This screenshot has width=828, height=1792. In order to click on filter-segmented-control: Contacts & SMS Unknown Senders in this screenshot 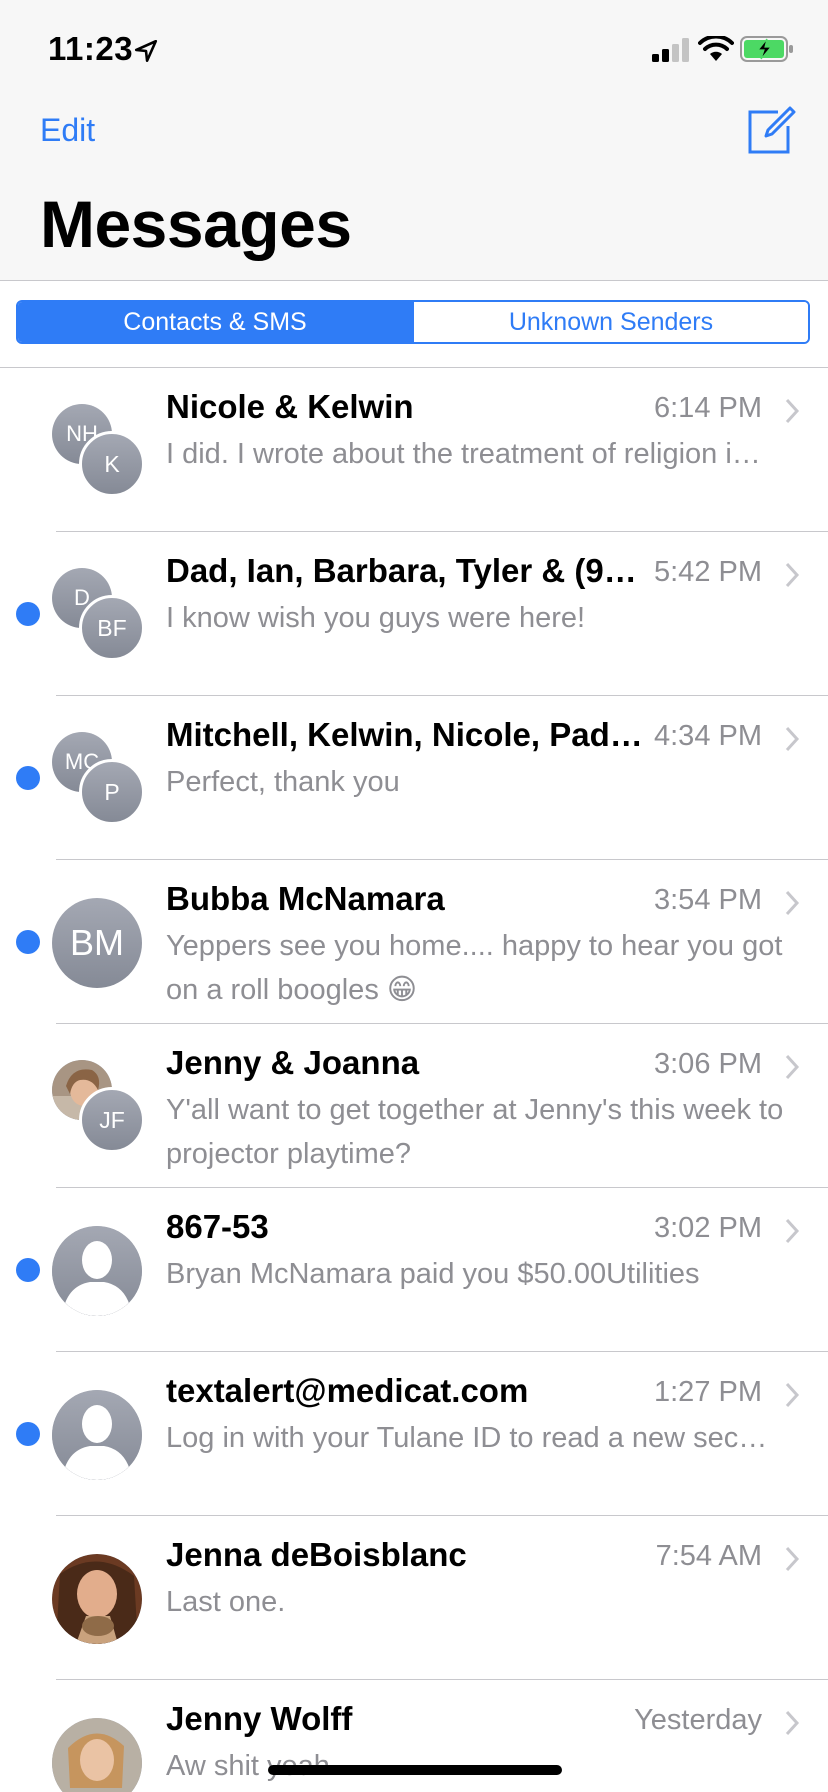, I will do `click(413, 322)`.